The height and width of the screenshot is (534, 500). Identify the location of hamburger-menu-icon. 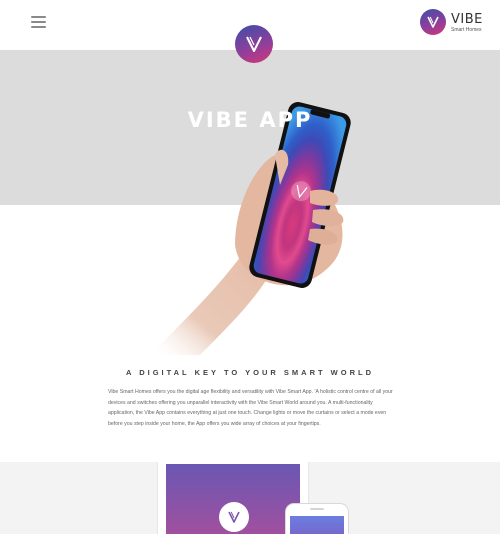
(38, 22).